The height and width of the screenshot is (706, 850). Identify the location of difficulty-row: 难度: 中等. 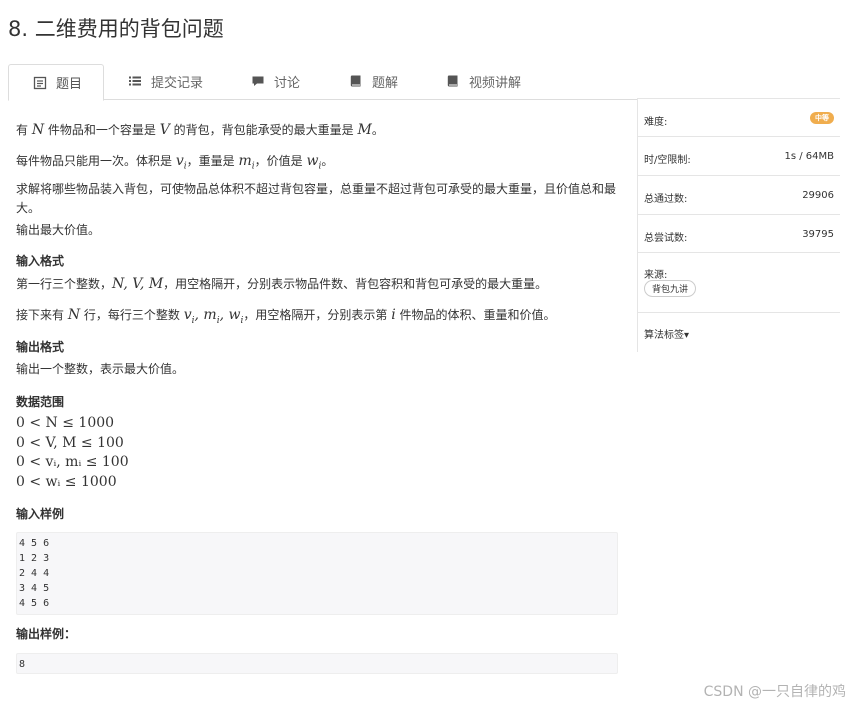
(739, 117).